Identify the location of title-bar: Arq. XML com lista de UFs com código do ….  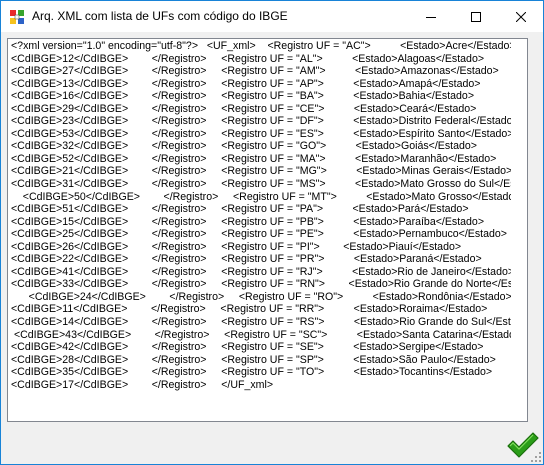
(272, 16).